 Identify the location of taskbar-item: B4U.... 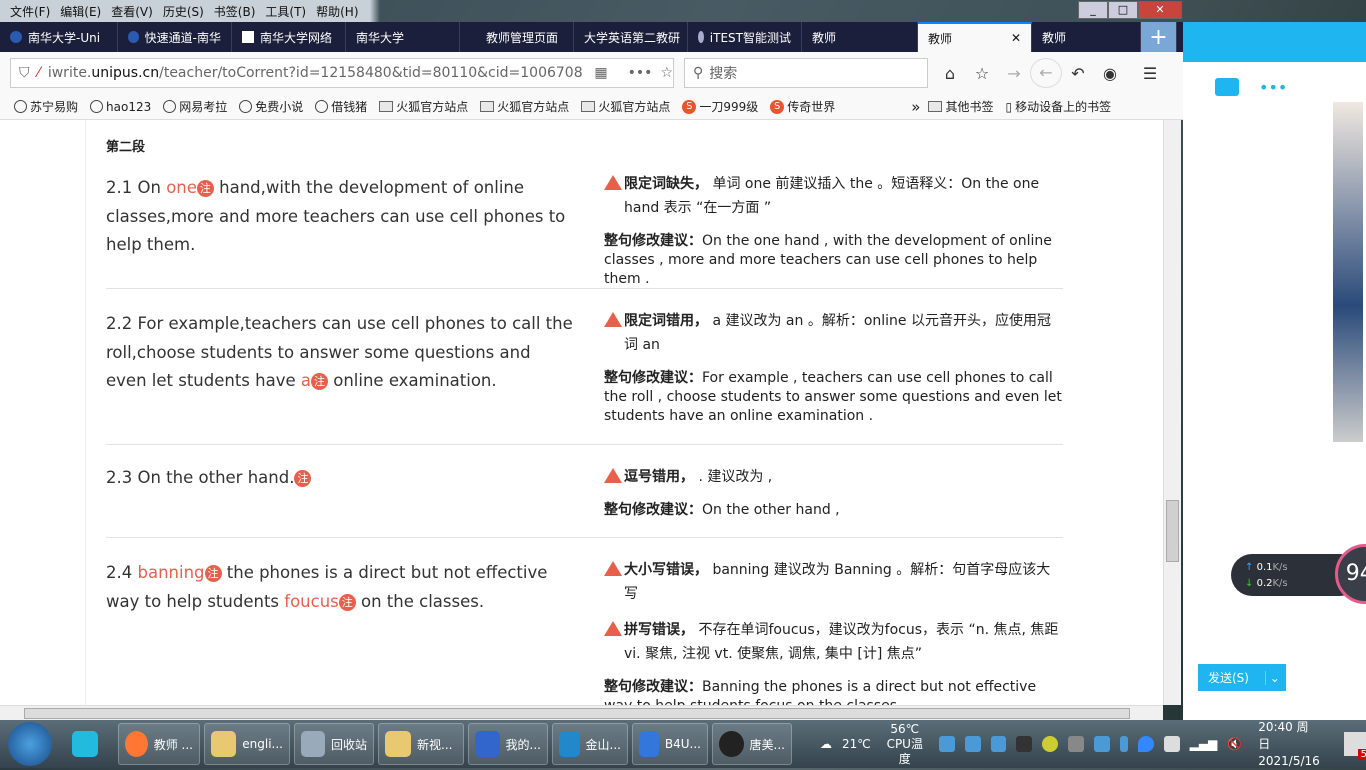
(670, 744).